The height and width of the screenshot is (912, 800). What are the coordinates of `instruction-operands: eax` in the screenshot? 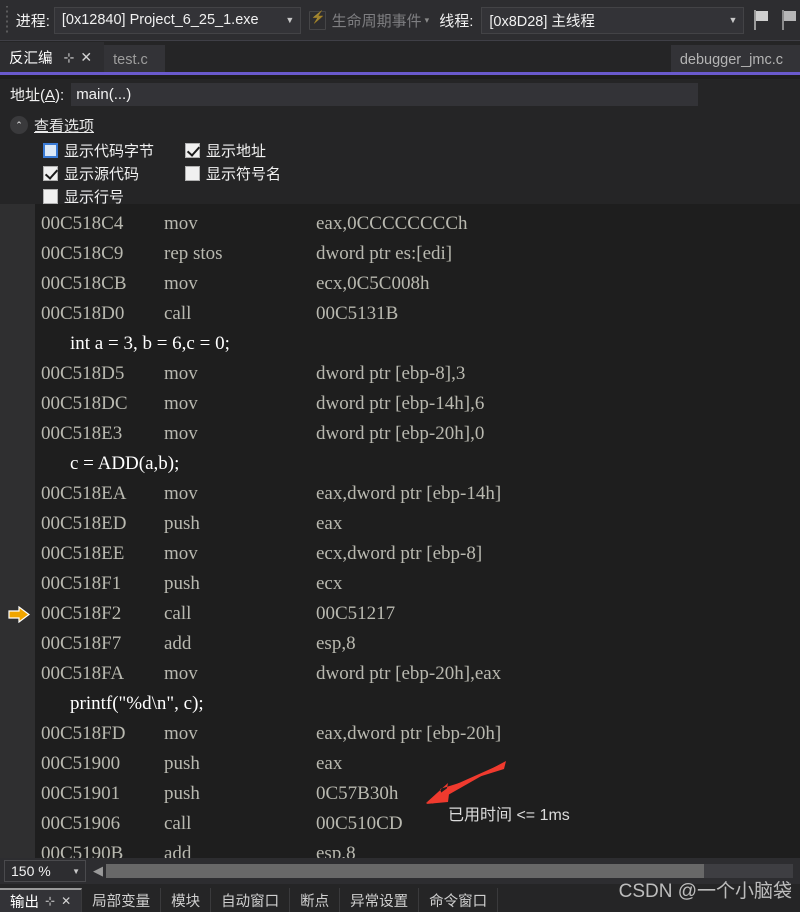 It's located at (329, 523).